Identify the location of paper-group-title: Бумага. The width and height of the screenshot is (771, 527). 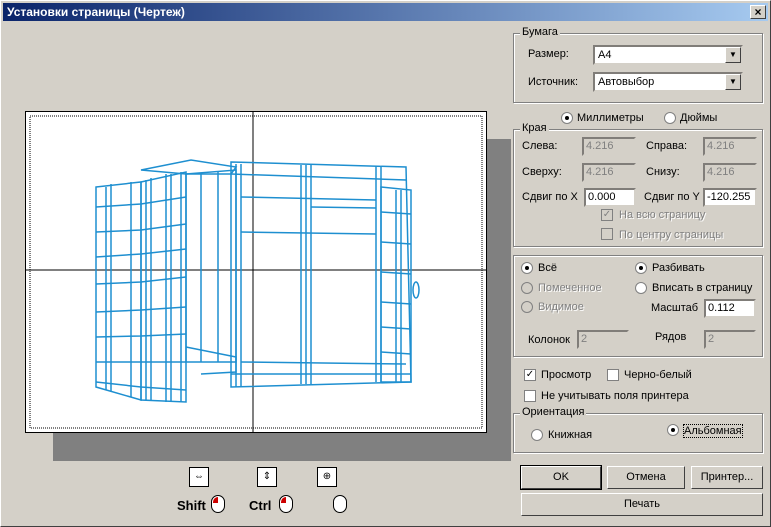
(540, 32).